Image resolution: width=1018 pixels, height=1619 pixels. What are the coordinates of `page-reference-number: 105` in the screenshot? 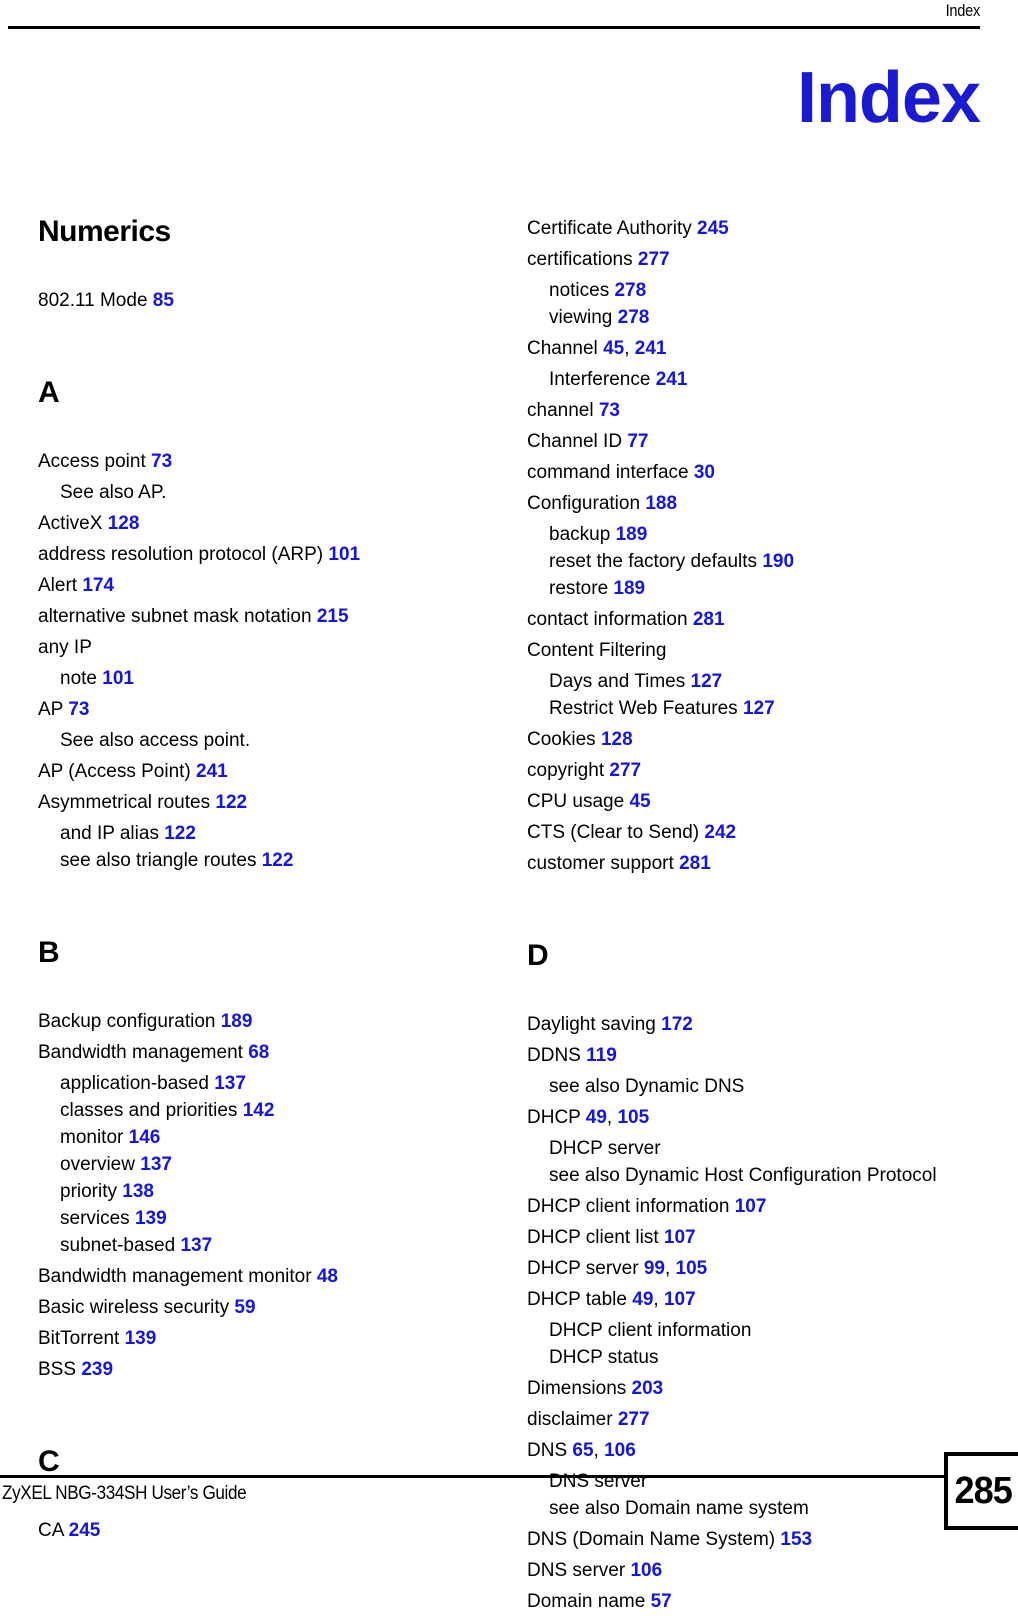 It's located at (692, 1268).